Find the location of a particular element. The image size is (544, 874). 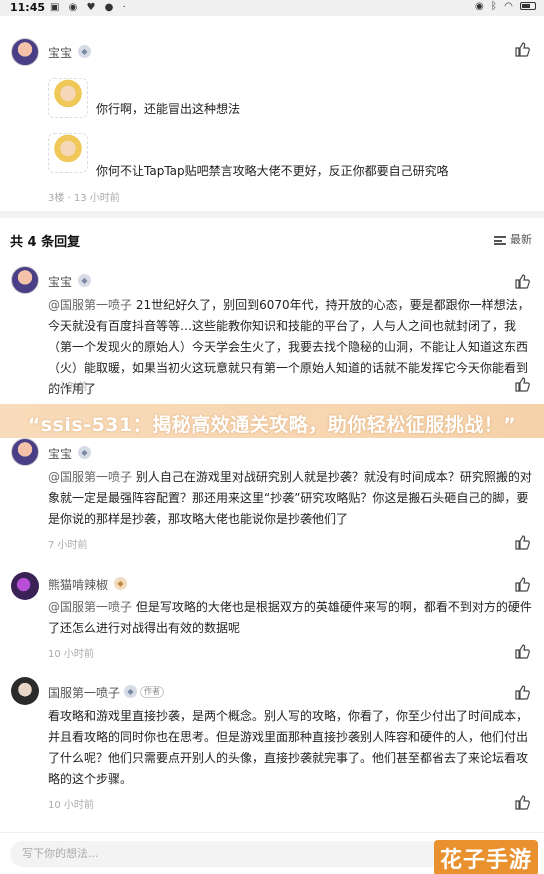

sort-button: 最新 is located at coordinates (513, 239).